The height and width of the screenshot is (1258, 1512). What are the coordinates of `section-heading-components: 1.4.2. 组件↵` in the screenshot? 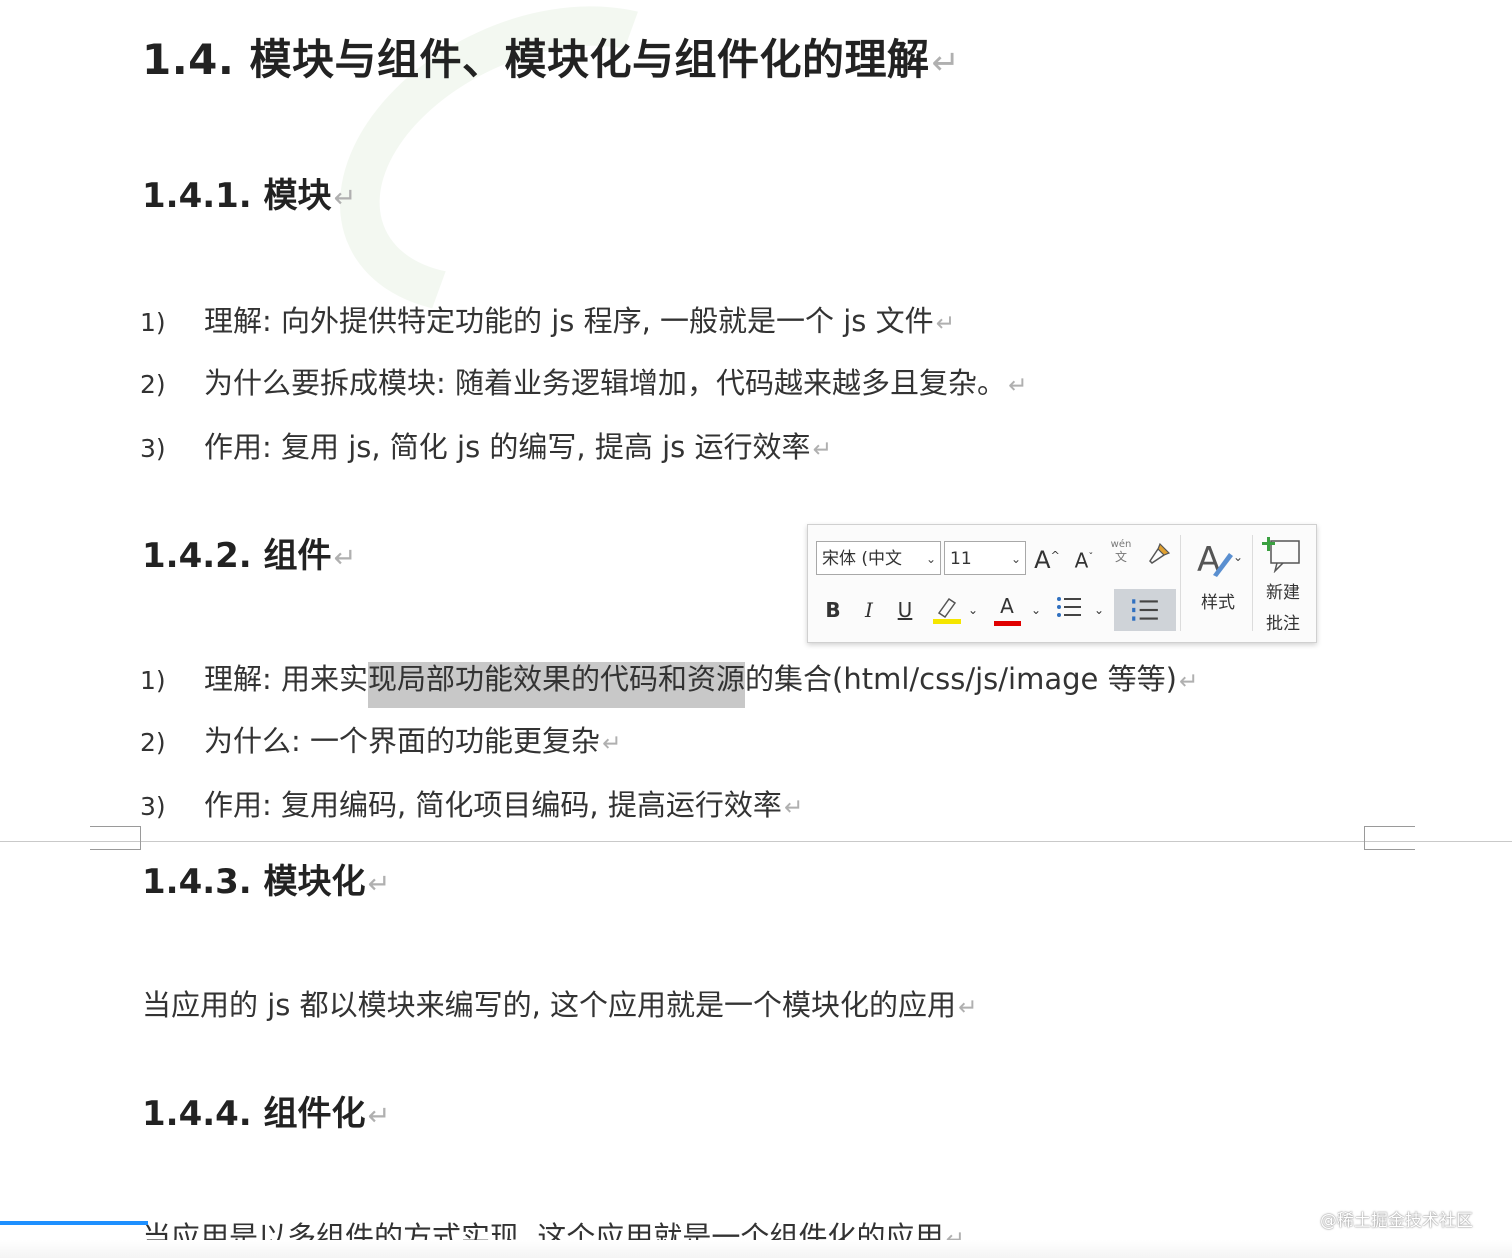 It's located at (249, 556).